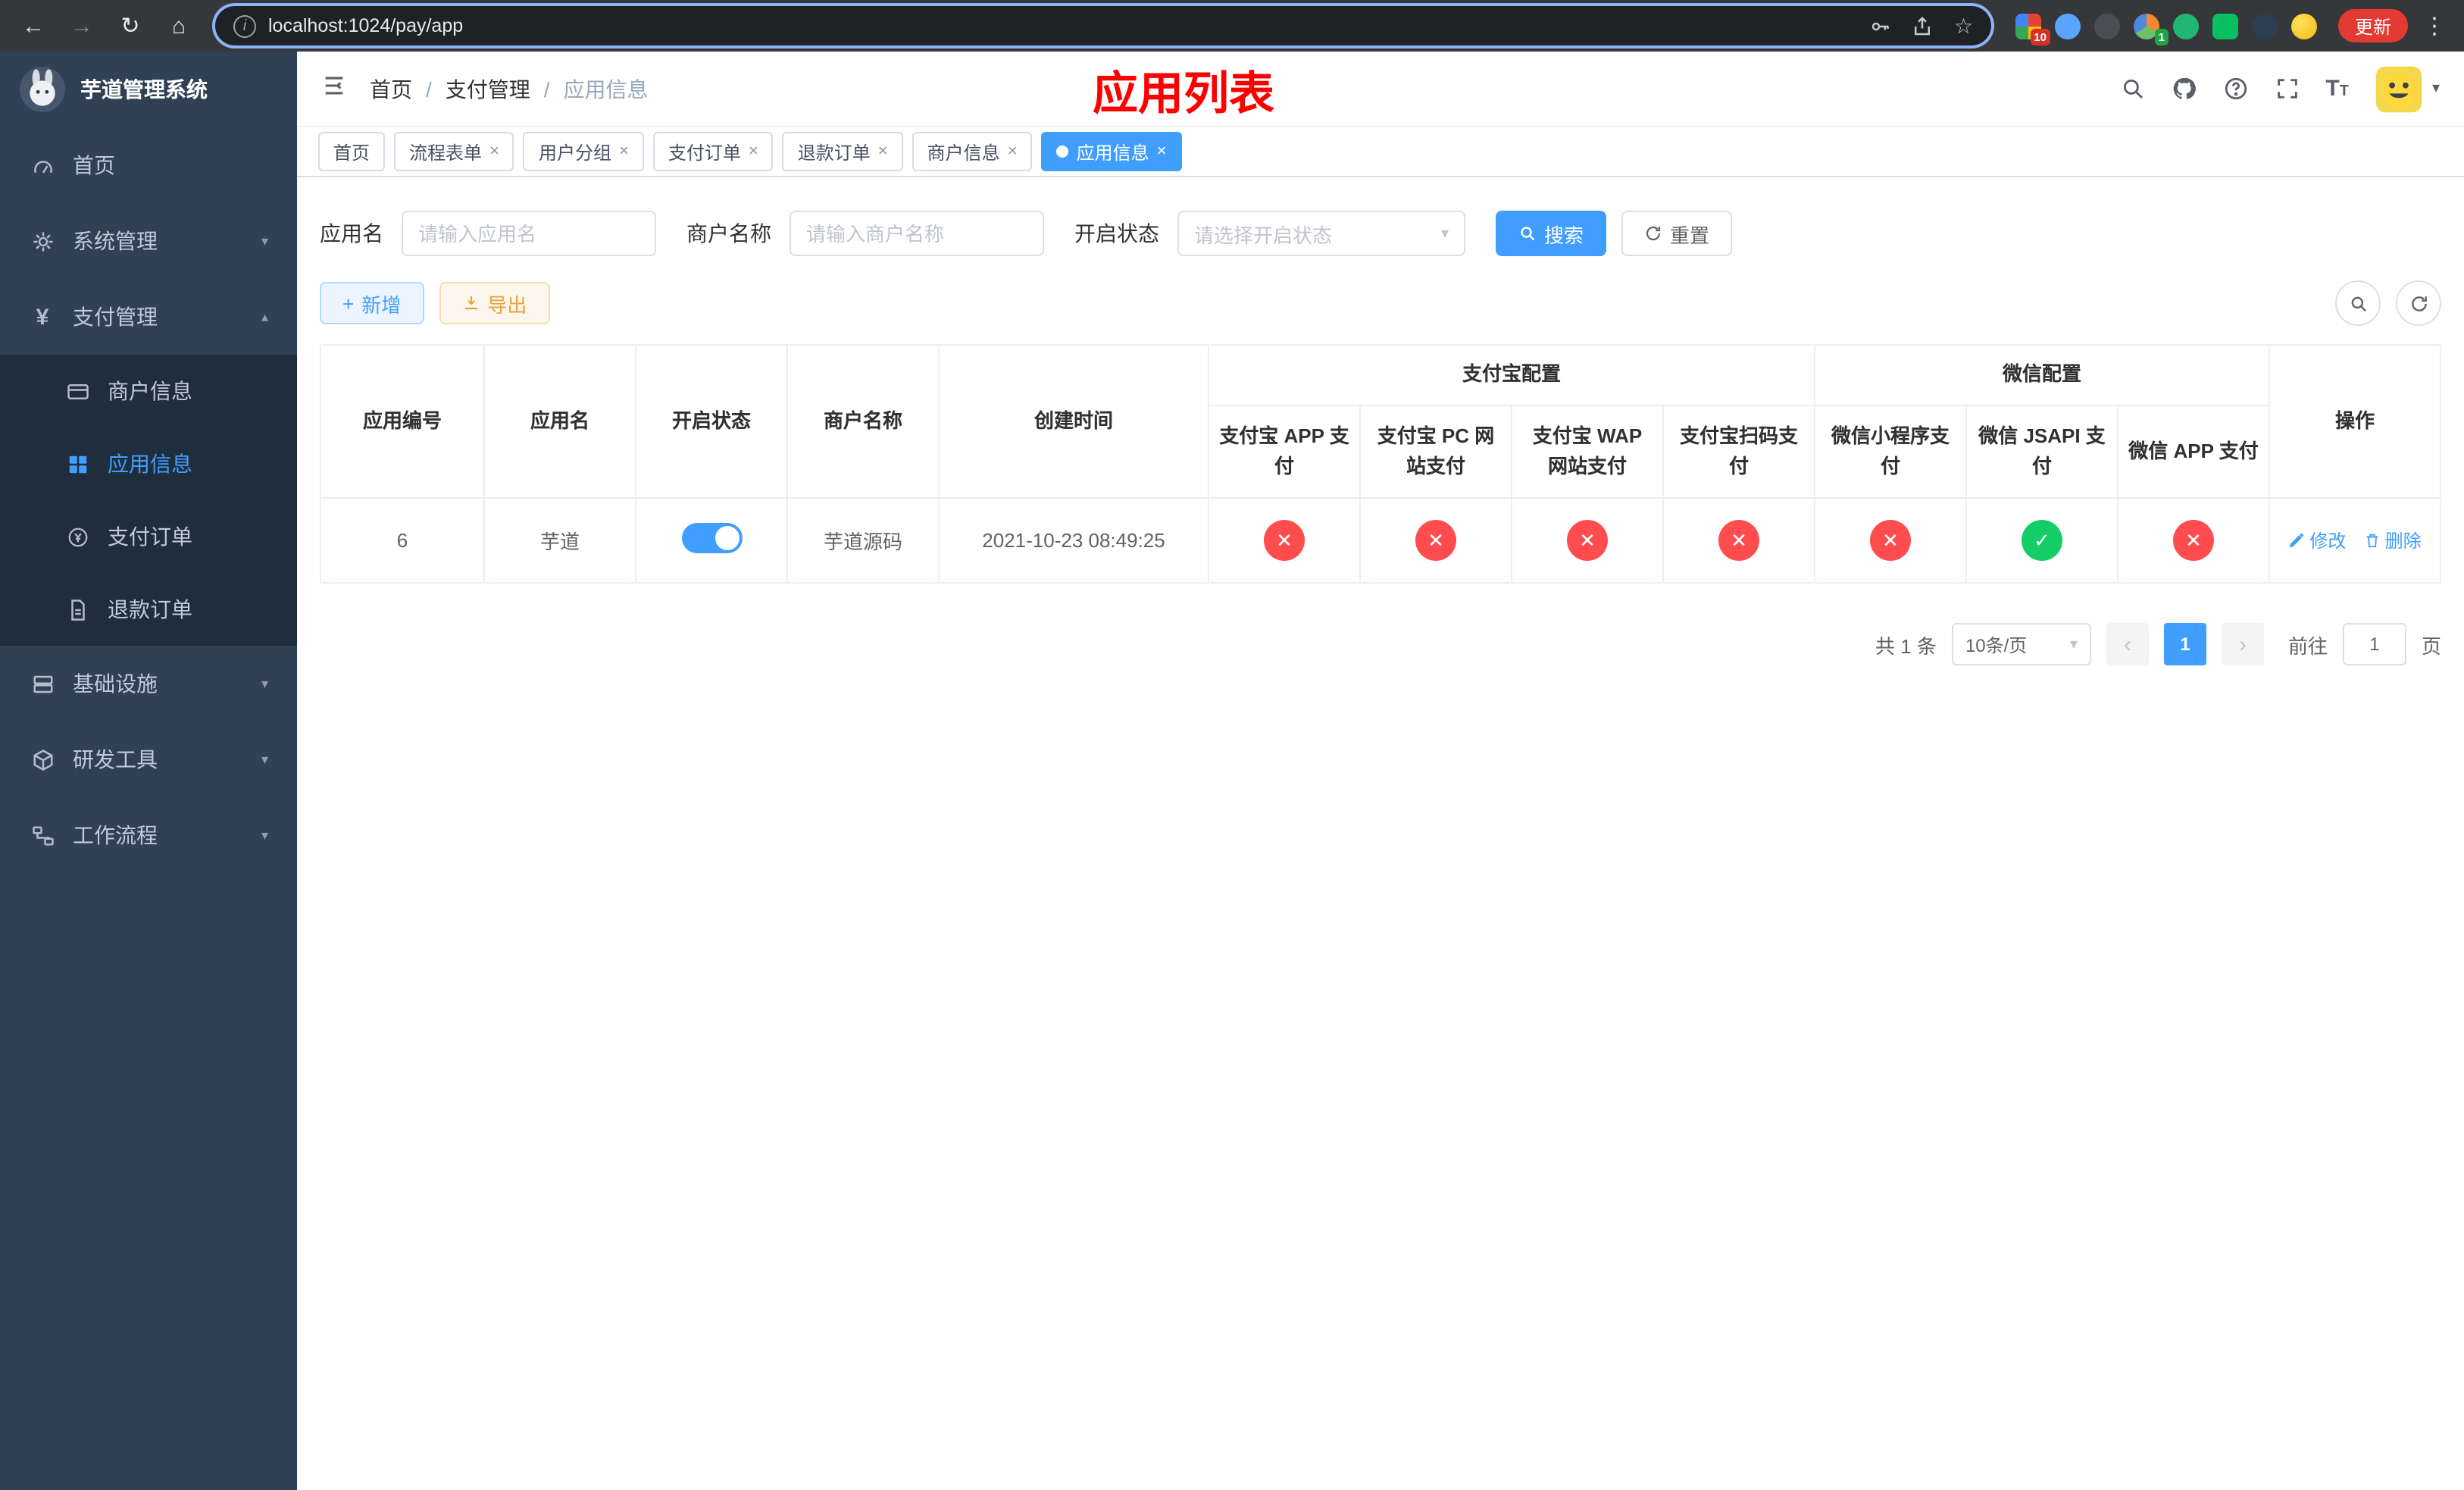 The image size is (2464, 1490). What do you see at coordinates (1103, 26) in the screenshot?
I see `url-bar: i localhost:1024/pay/app ☆` at bounding box center [1103, 26].